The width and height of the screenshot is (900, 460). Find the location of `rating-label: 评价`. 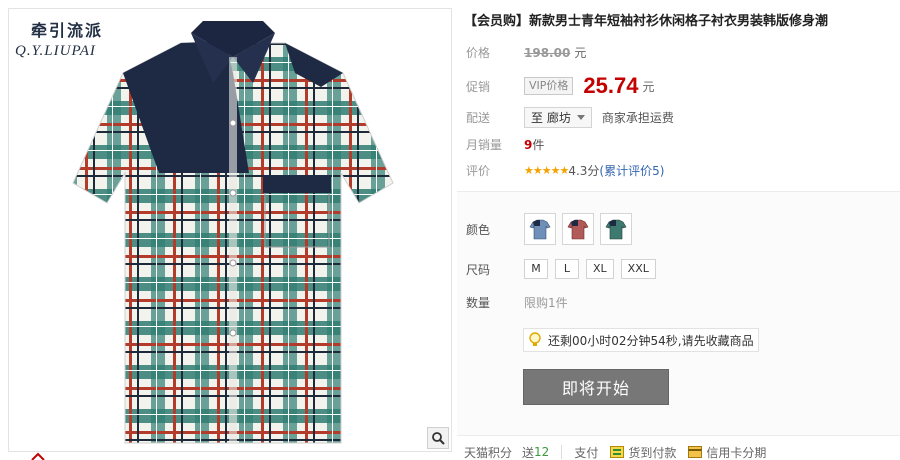

rating-label: 评价 is located at coordinates (478, 171).